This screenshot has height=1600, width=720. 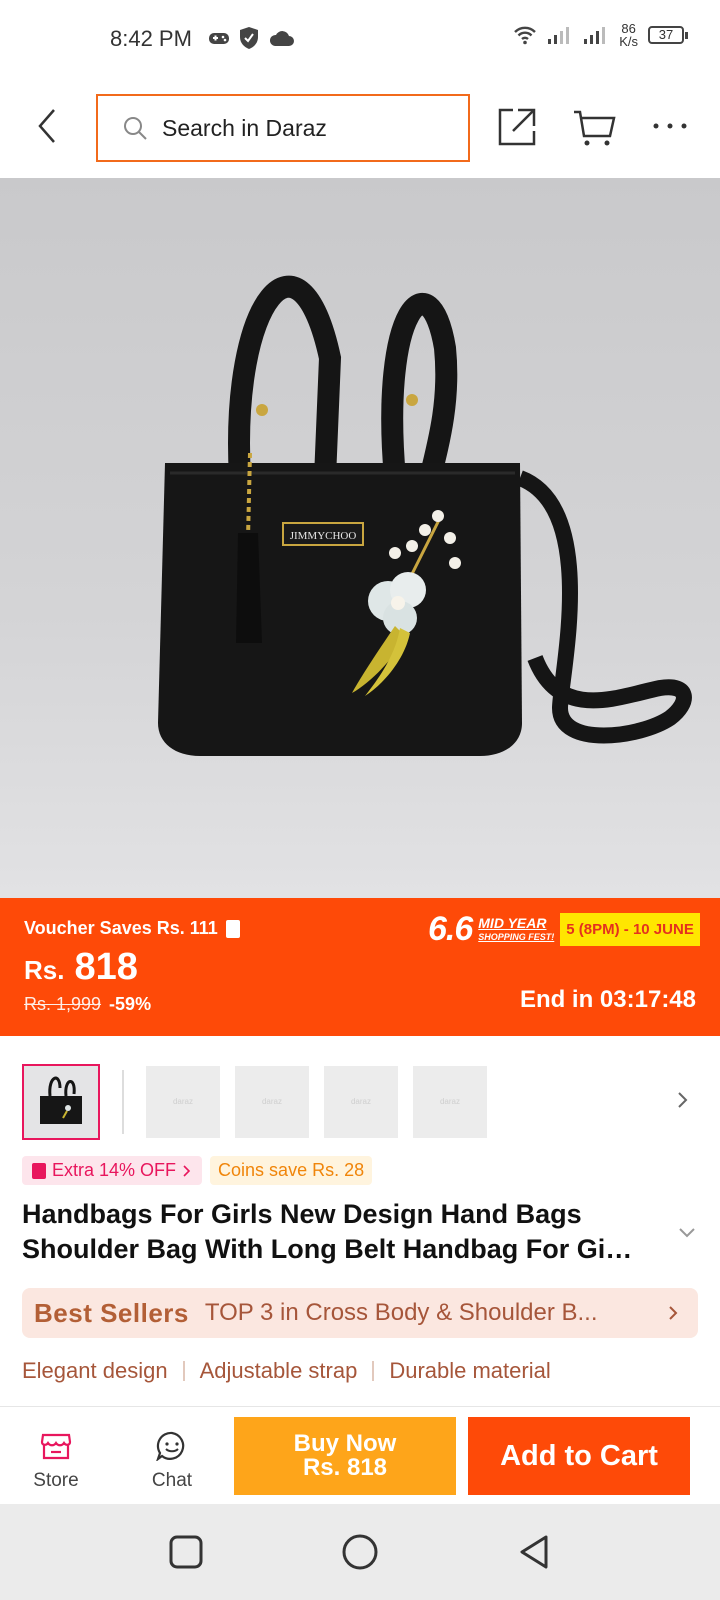 I want to click on chevron-left-icon, so click(x=46, y=126).